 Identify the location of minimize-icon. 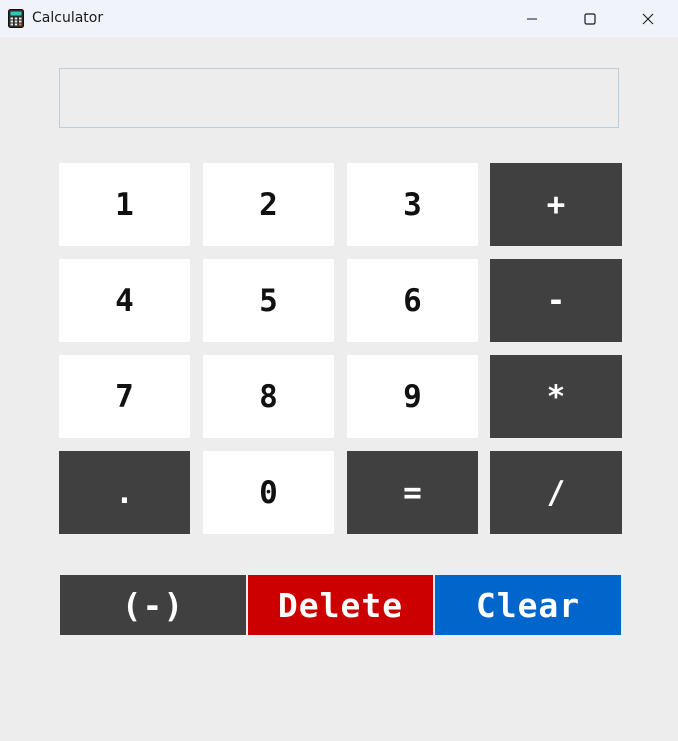
(532, 18).